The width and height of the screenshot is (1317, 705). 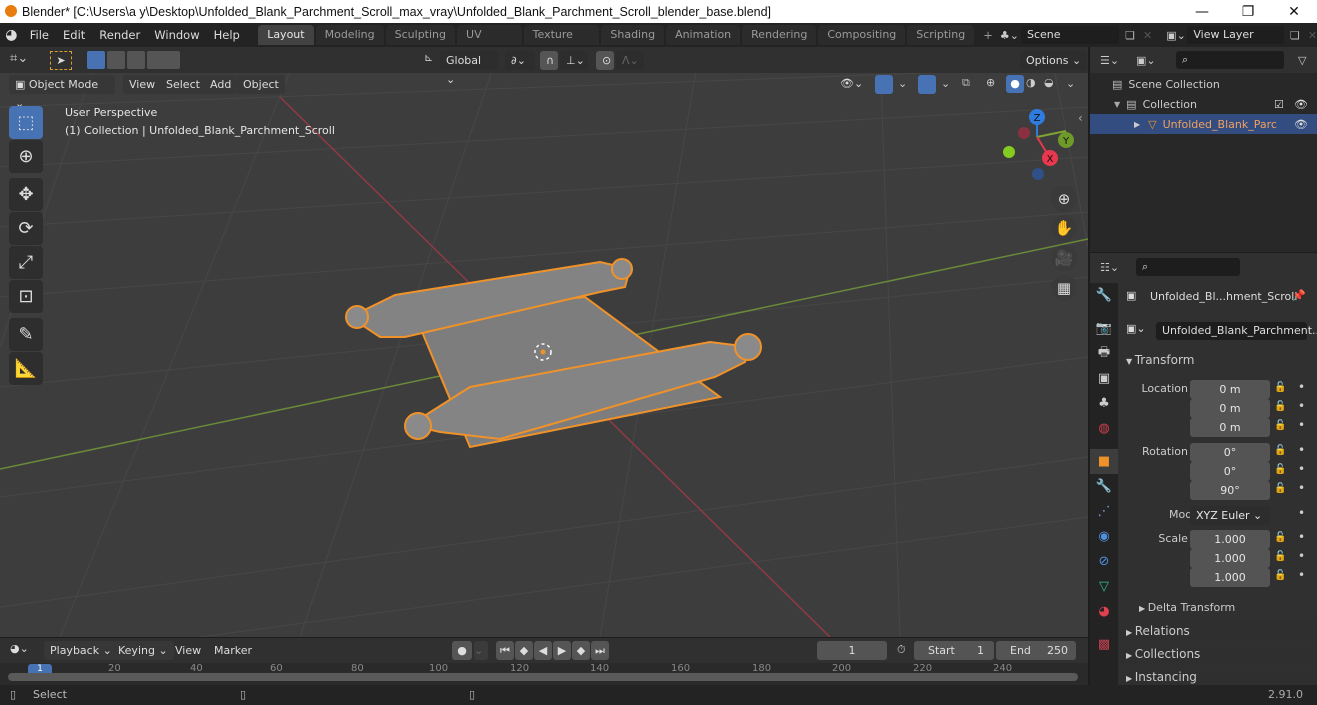 I want to click on expand-arrow-icon: ▼, so click(x=1117, y=104).